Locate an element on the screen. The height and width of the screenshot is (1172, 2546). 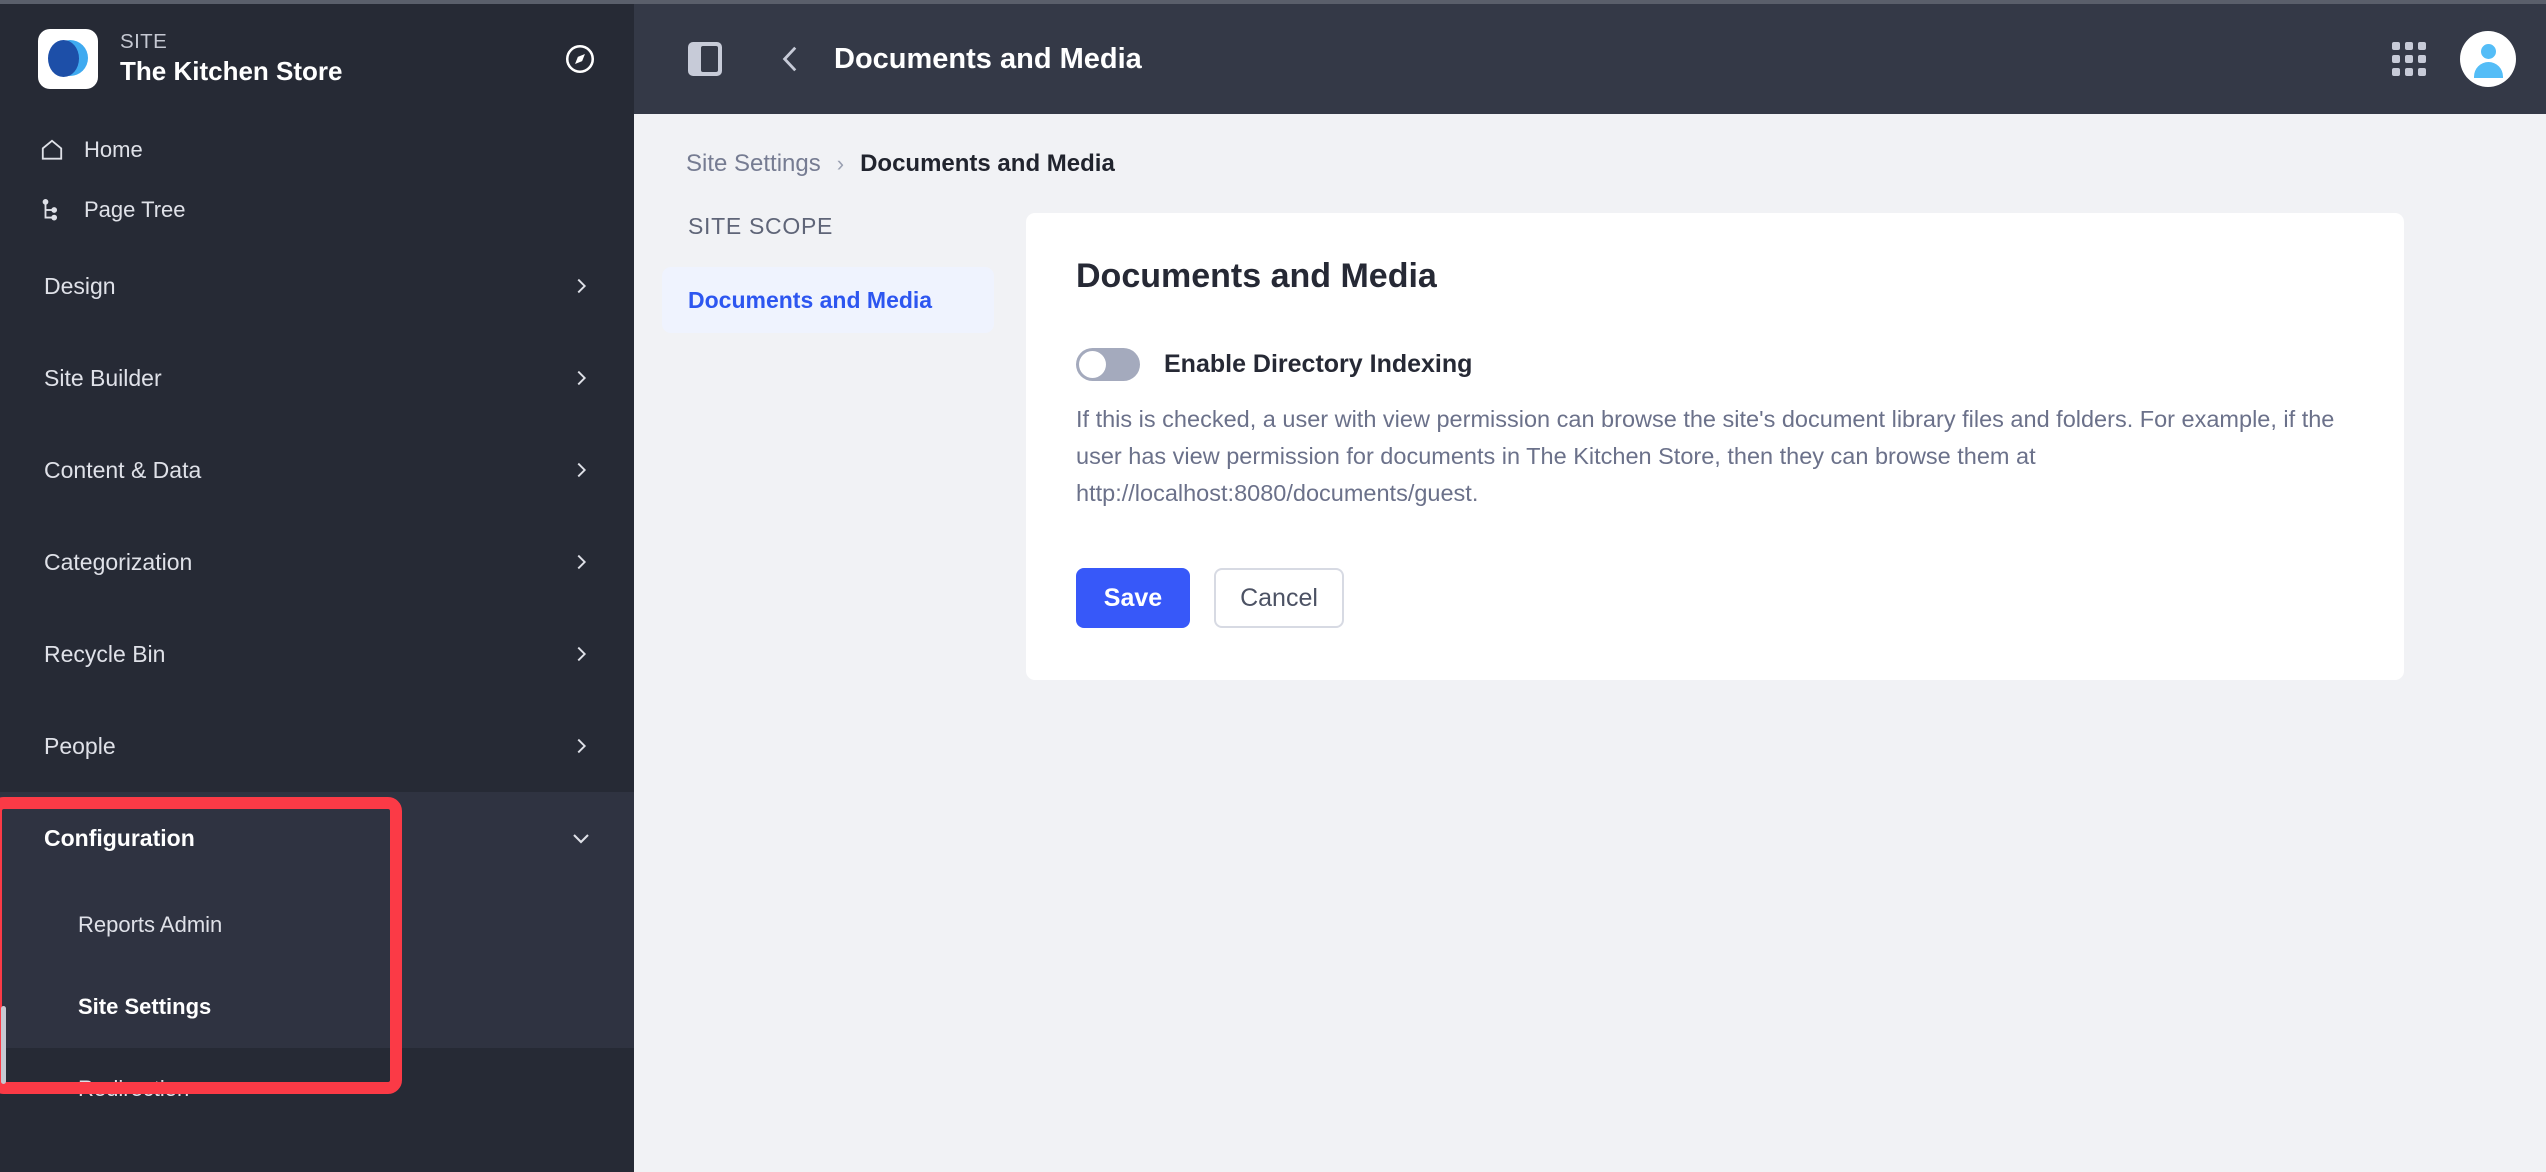
user-avatar-icon is located at coordinates (2488, 59).